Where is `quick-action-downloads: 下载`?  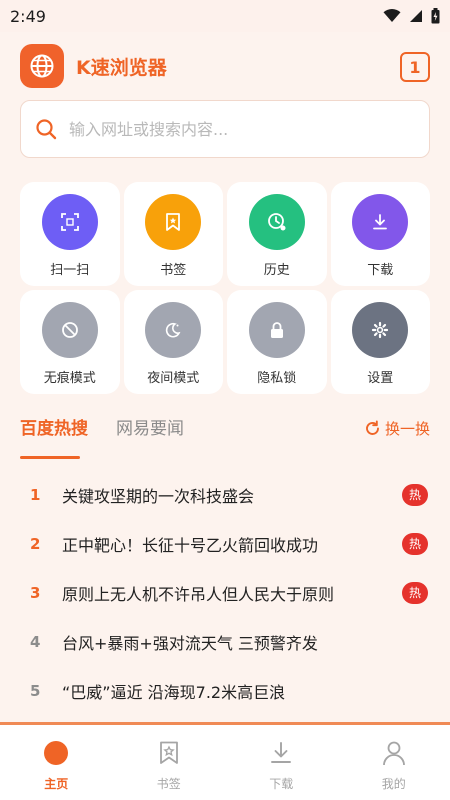
quick-action-downloads: 下载 is located at coordinates (380, 234).